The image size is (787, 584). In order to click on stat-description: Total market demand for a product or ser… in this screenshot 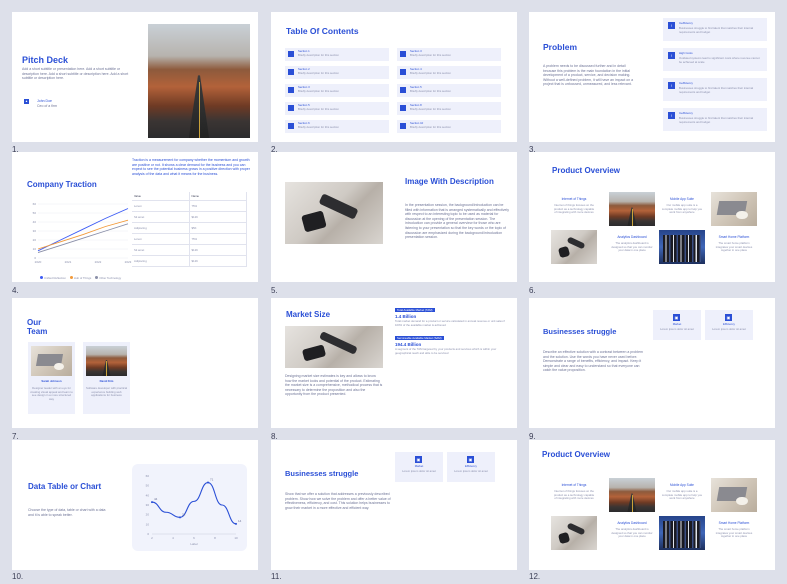, I will do `click(450, 323)`.